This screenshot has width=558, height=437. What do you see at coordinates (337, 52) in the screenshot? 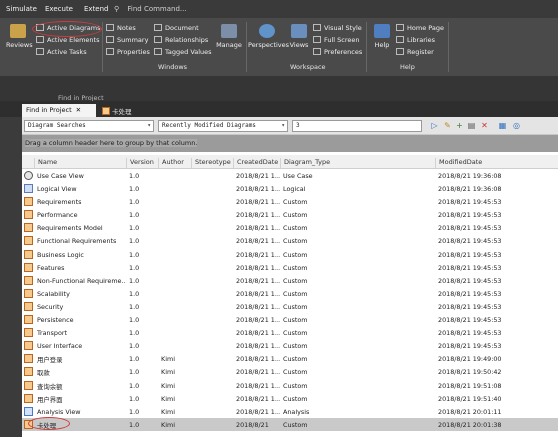
I see `preferences-button: Preferences` at bounding box center [337, 52].